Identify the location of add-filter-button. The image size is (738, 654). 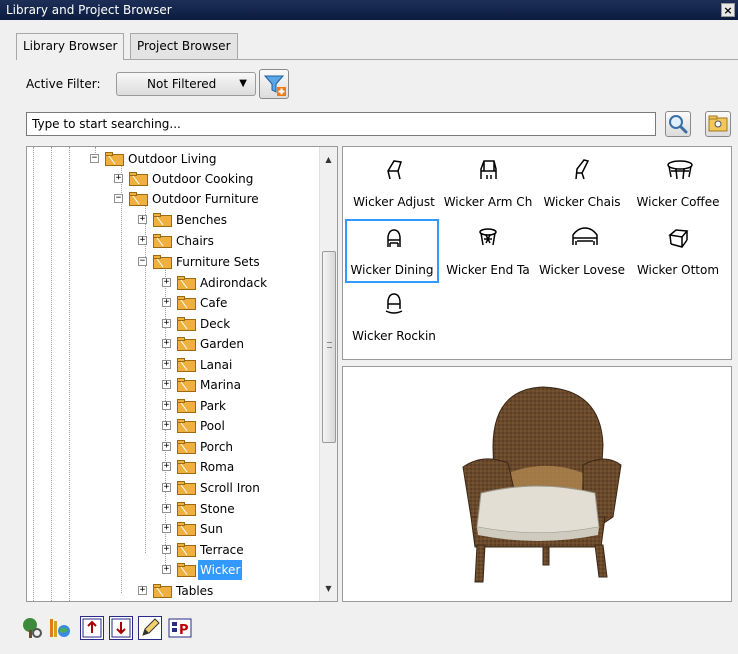
(274, 84).